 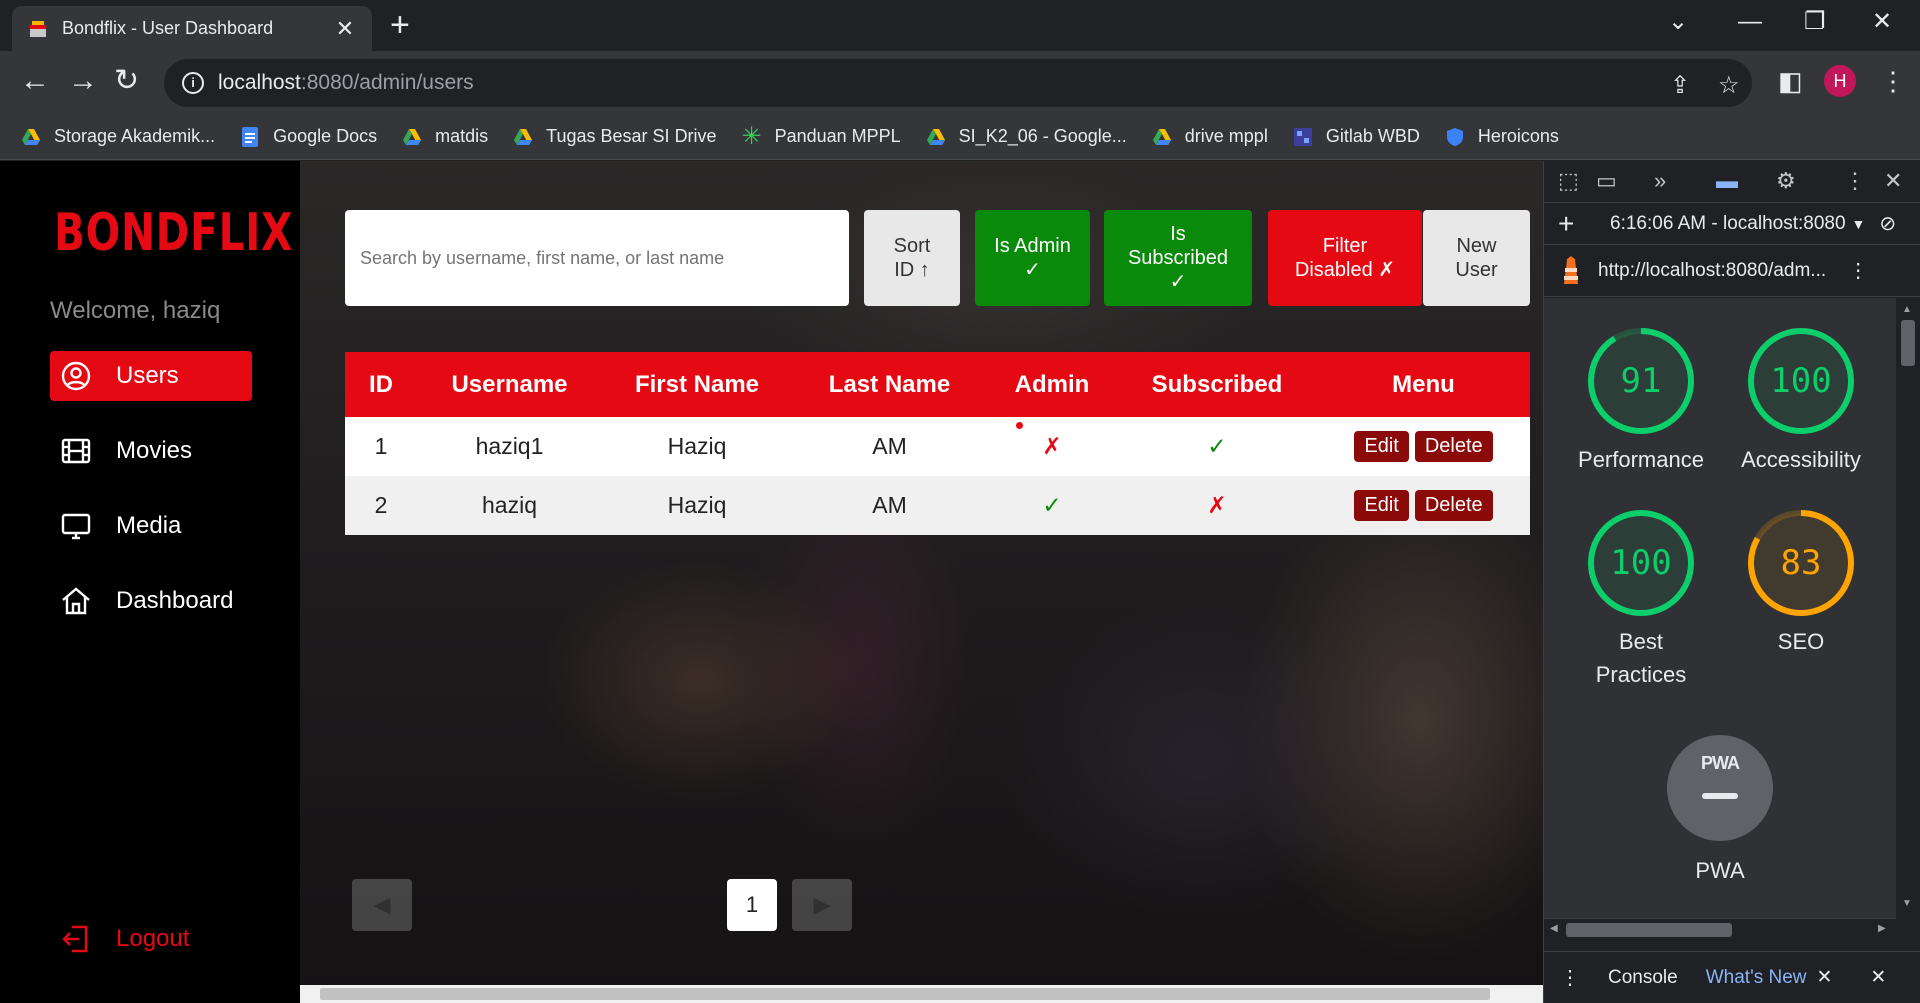 What do you see at coordinates (151, 601) in the screenshot?
I see `sidebar-item-dashboard: Dashboard` at bounding box center [151, 601].